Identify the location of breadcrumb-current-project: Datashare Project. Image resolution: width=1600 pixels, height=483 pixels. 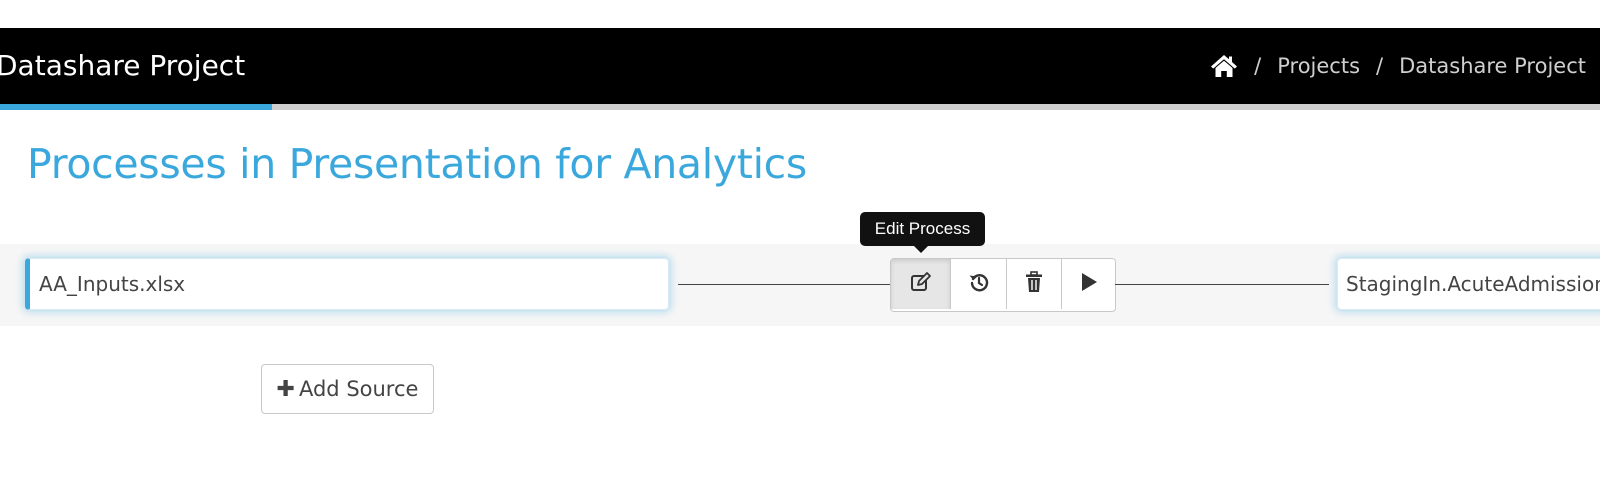
(1492, 66).